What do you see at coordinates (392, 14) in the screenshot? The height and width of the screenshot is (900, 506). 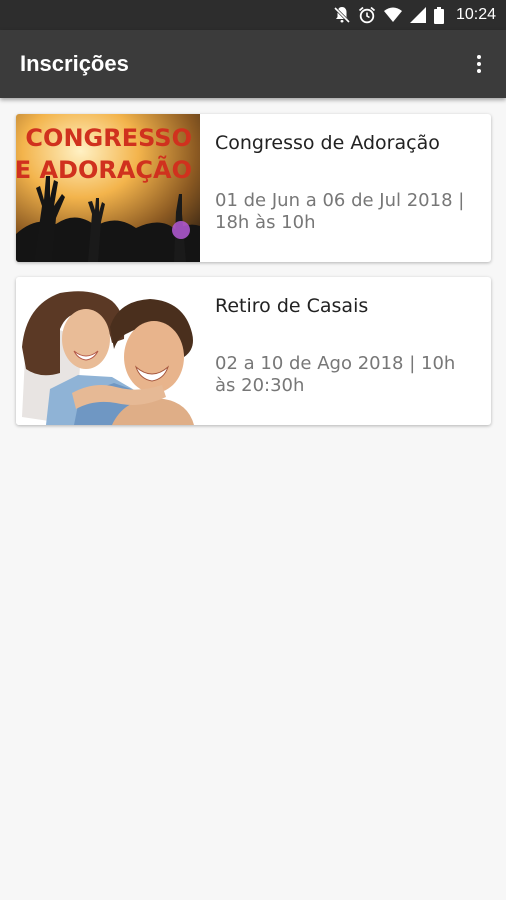 I see `wifi-icon` at bounding box center [392, 14].